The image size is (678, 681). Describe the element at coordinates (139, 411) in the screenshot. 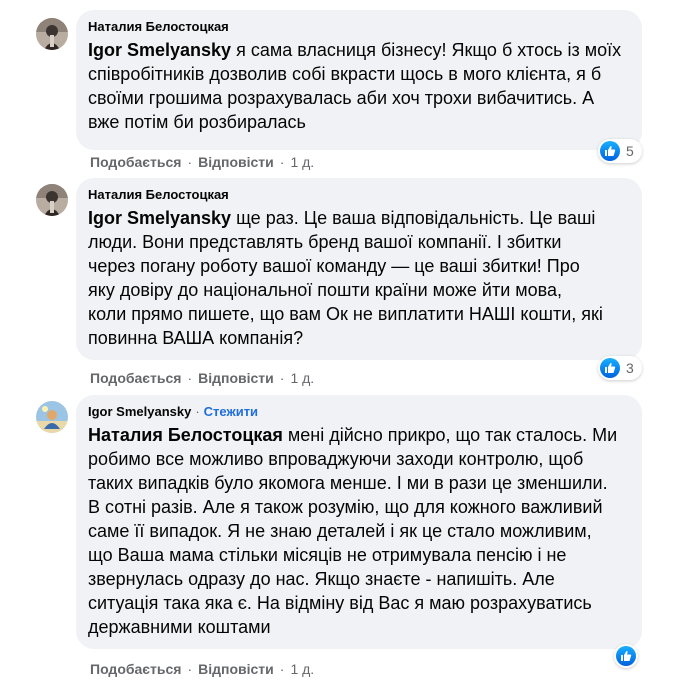

I see `comment-author: Igor Smelyansky` at that location.